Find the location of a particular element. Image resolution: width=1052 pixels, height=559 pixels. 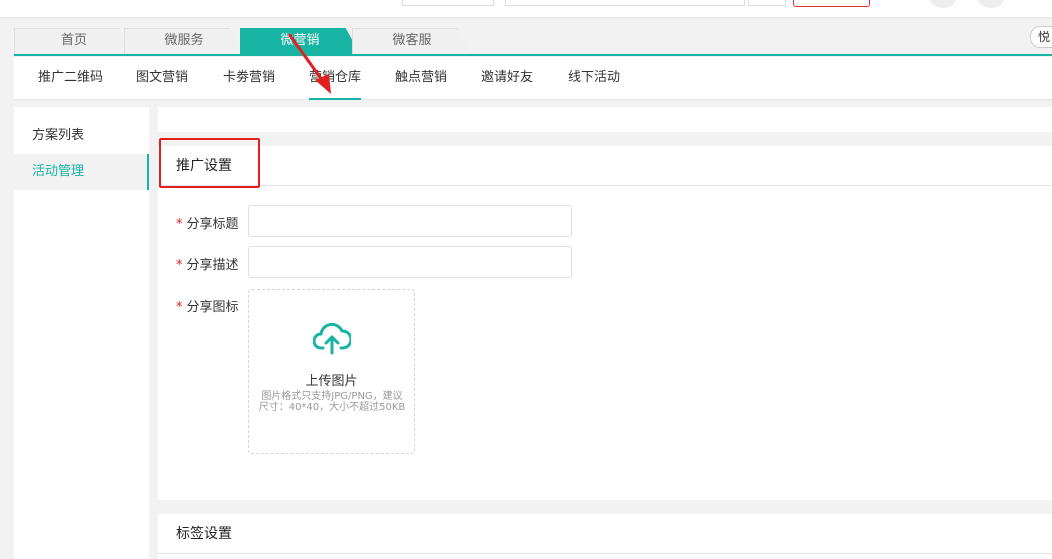

promo-settings-header: 推广设置 is located at coordinates (605, 166).